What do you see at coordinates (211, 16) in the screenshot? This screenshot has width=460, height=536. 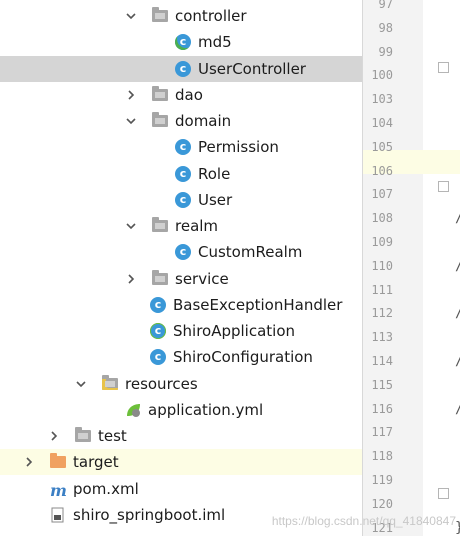 I see `tree-item-label: controller` at bounding box center [211, 16].